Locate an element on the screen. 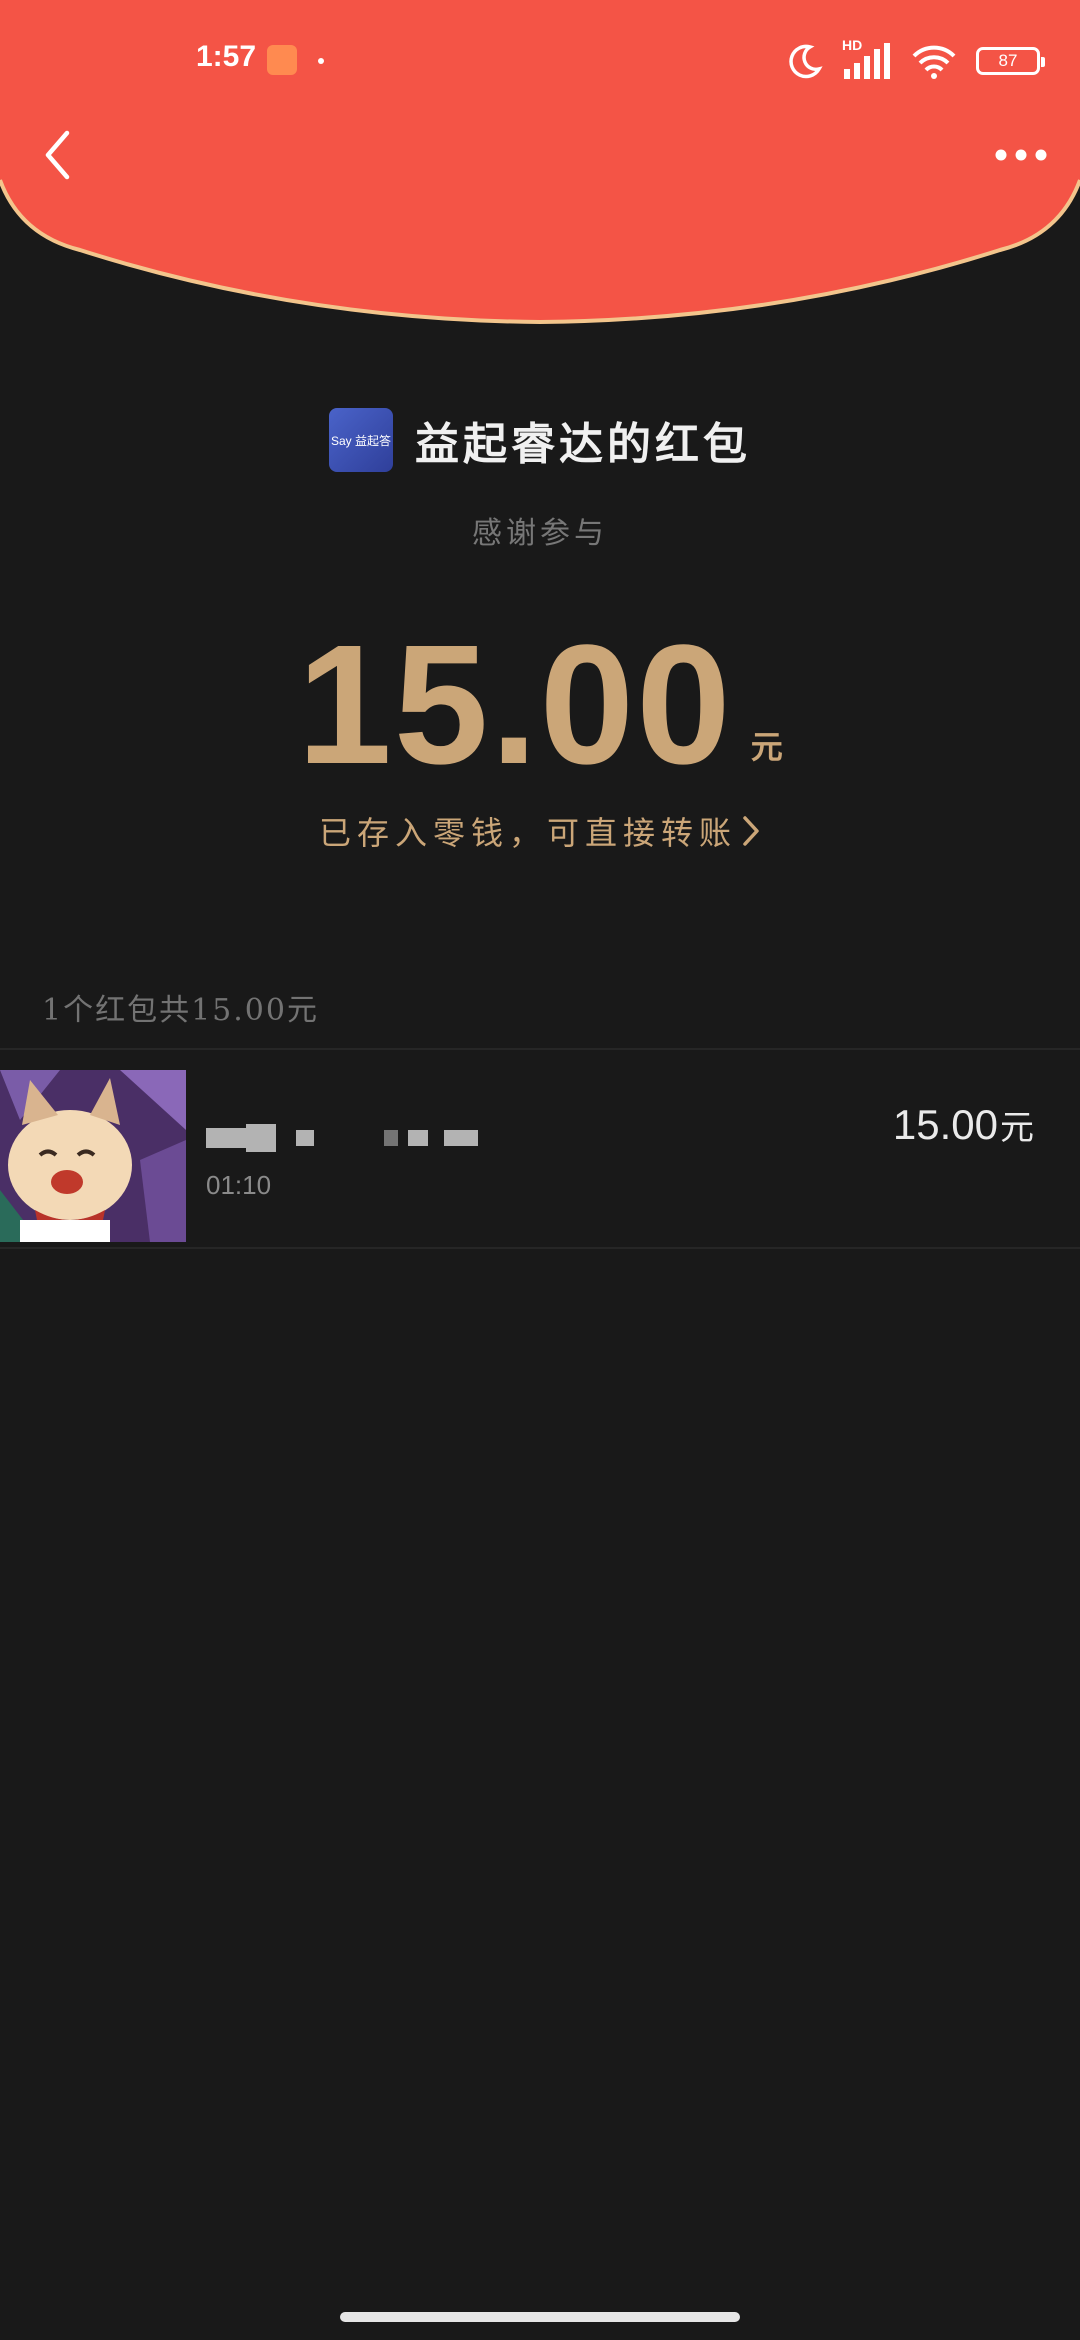 The image size is (1080, 2340). packet-summary: 1个红包共15.00元 is located at coordinates (180, 1010).